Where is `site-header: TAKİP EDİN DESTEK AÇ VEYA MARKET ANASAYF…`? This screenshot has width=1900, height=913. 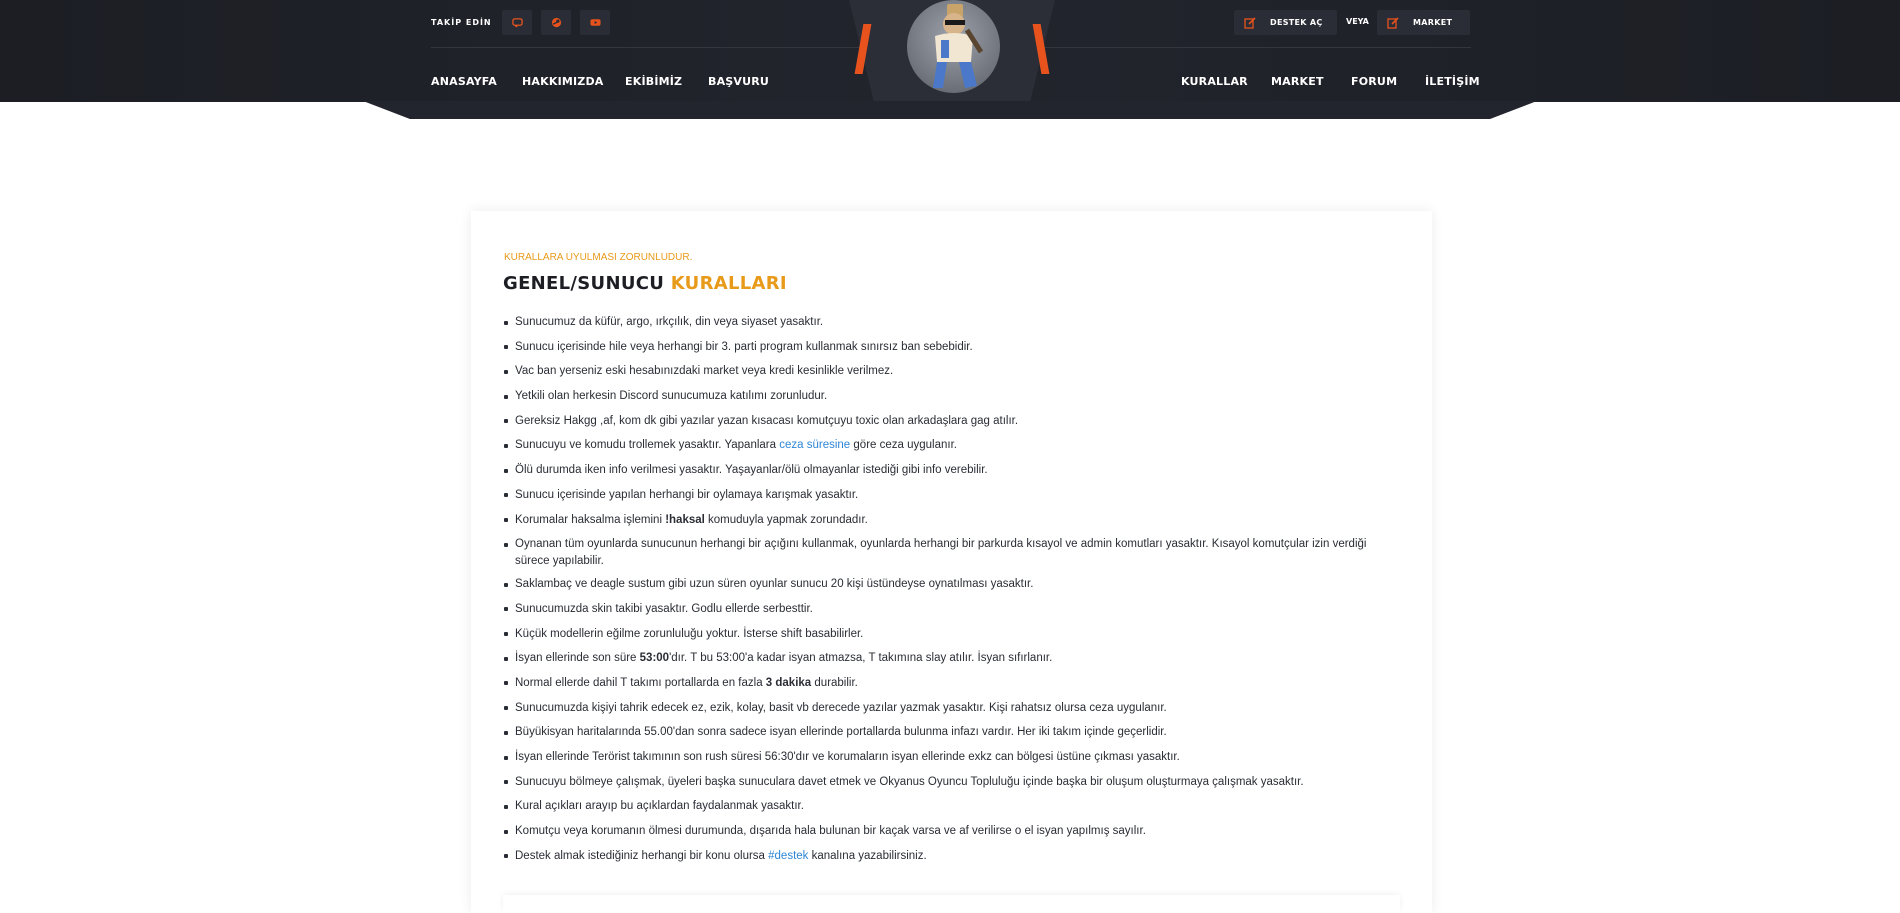 site-header: TAKİP EDİN DESTEK AÇ VEYA MARKET ANASAYF… is located at coordinates (950, 59).